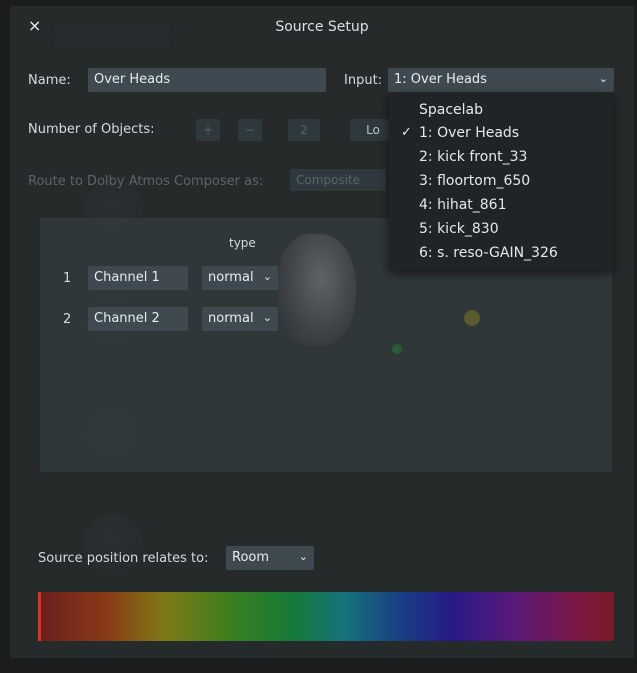  What do you see at coordinates (451, 110) in the screenshot?
I see `dropdown-item-spacelab: Spacelab` at bounding box center [451, 110].